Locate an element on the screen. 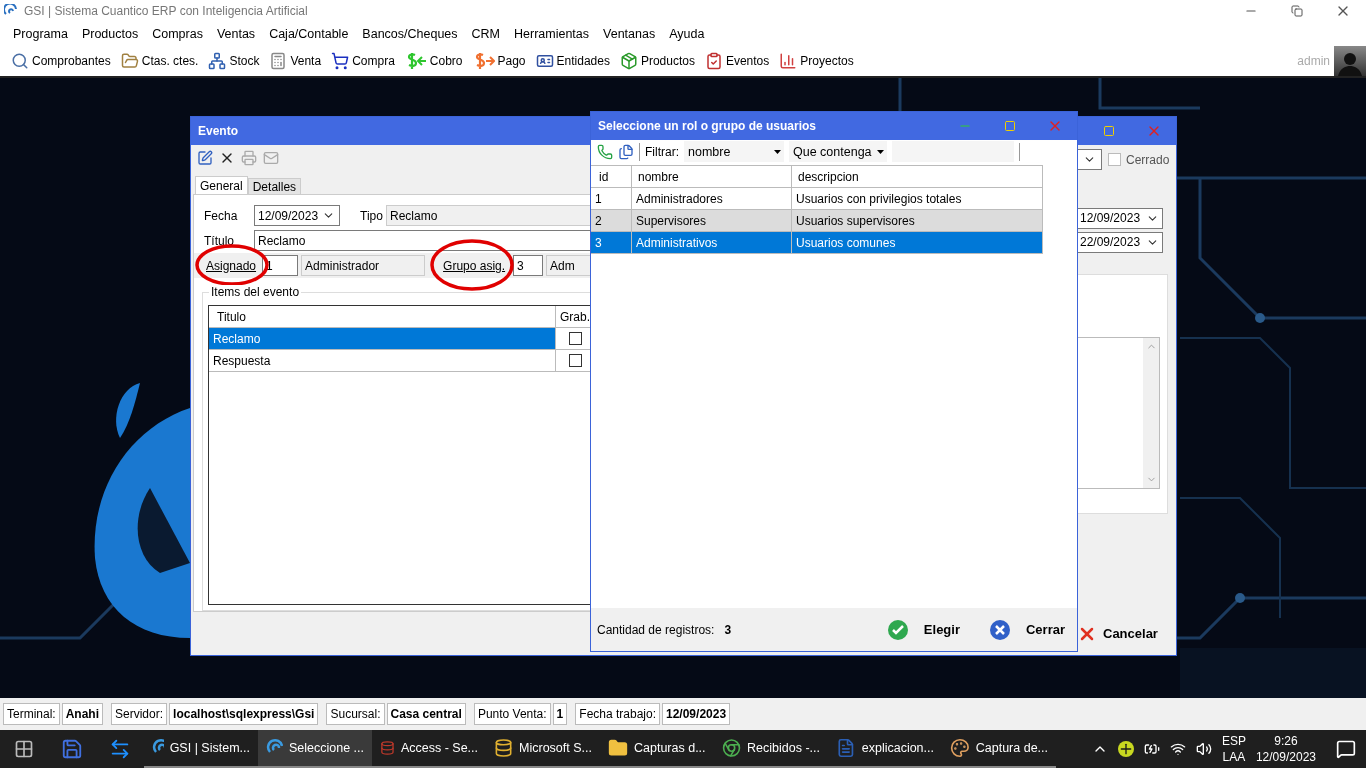 This screenshot has width=1366, height=768. clock-time: 9:26 is located at coordinates (1286, 741).